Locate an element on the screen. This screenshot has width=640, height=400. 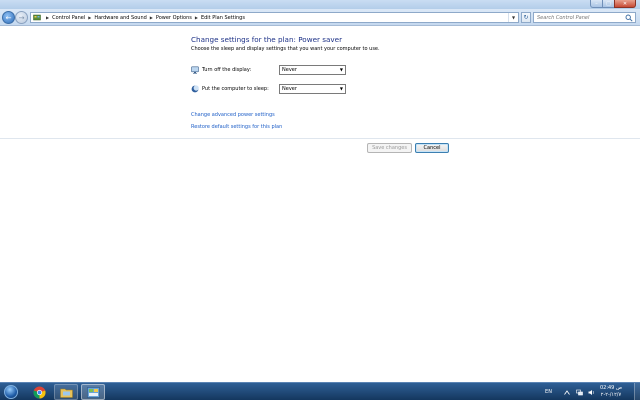
breadcrumb-hardware-and-sound: Hardware and Sound is located at coordinates (120, 18).